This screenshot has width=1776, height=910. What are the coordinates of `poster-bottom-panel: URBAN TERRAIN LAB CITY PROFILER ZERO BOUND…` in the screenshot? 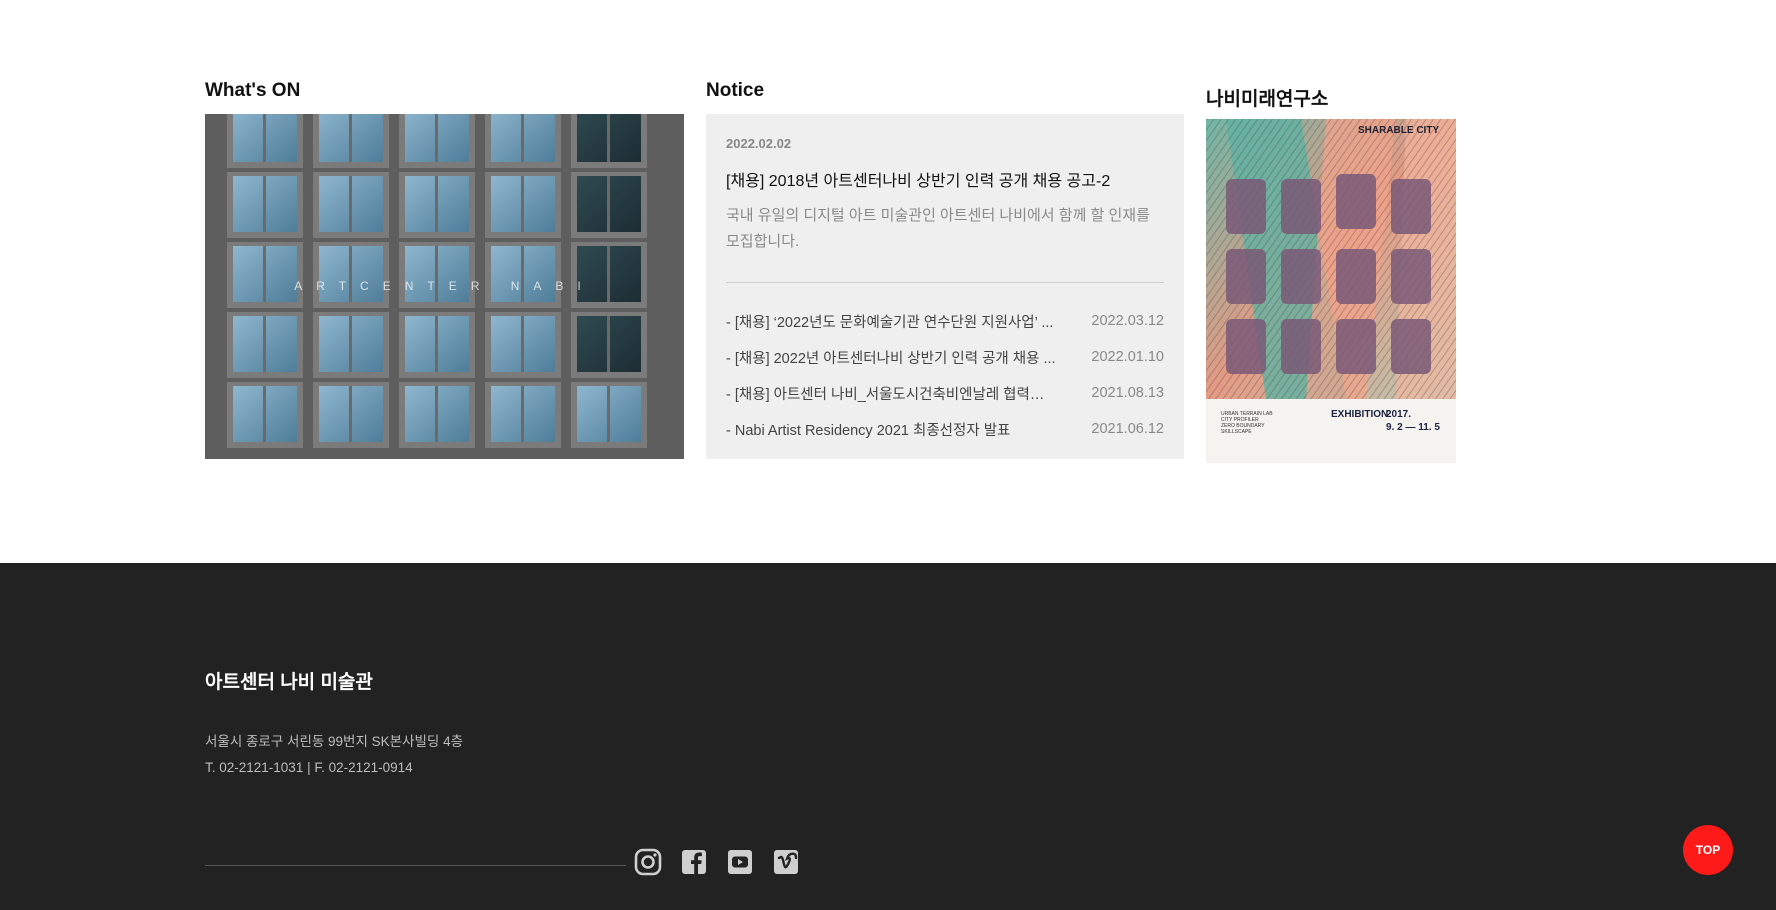 It's located at (1331, 431).